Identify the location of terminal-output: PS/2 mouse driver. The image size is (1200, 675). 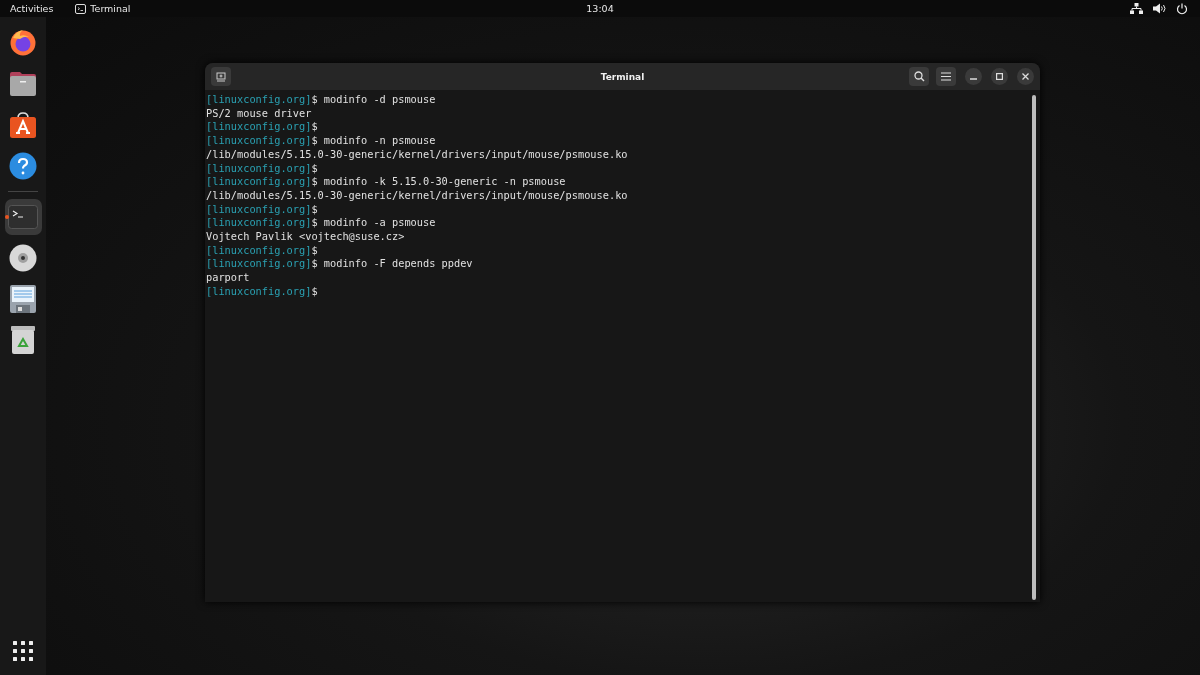
(259, 112).